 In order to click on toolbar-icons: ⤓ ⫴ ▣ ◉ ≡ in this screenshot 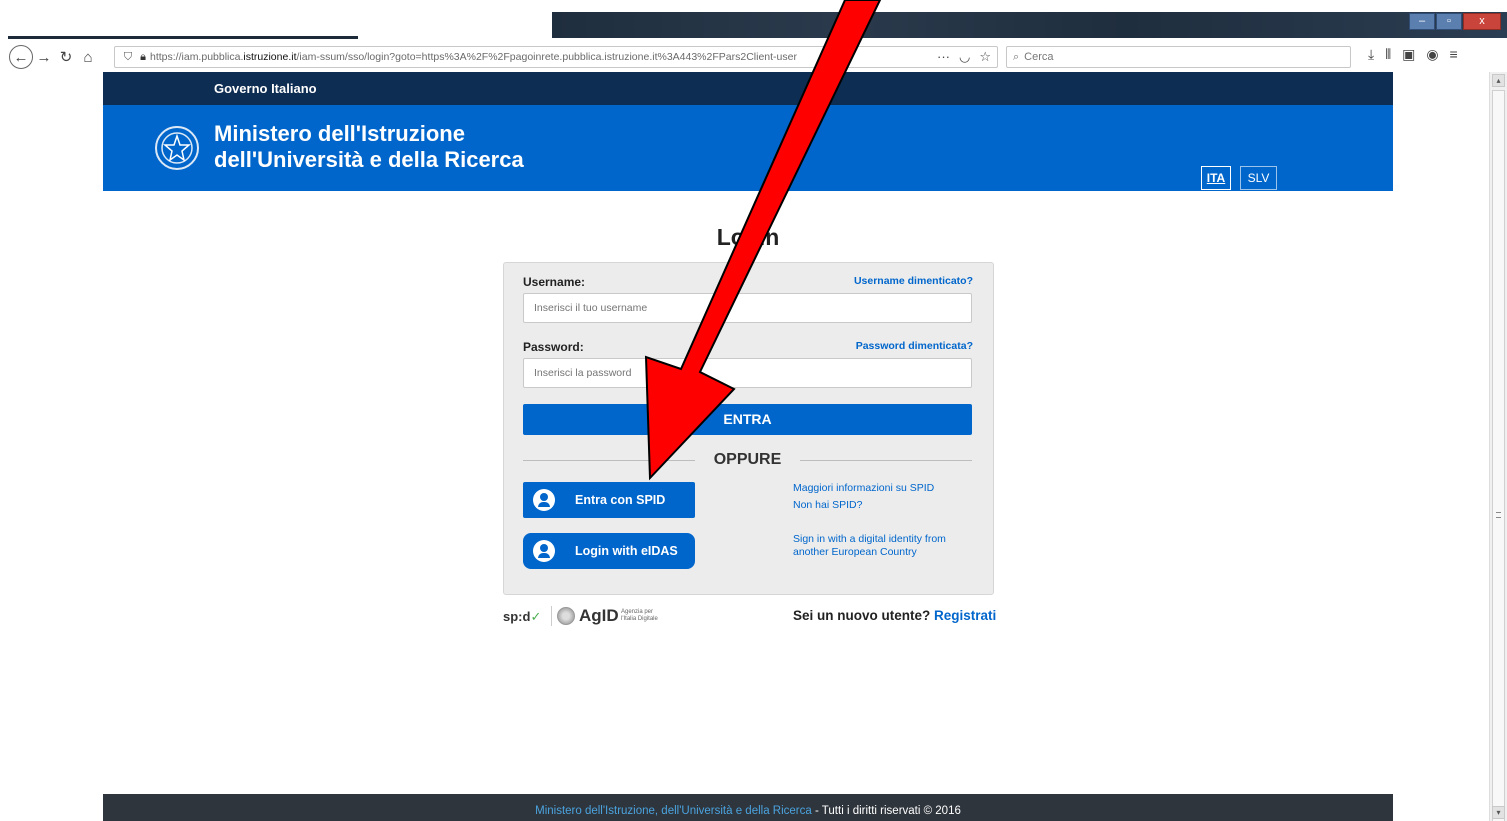, I will do `click(1413, 54)`.